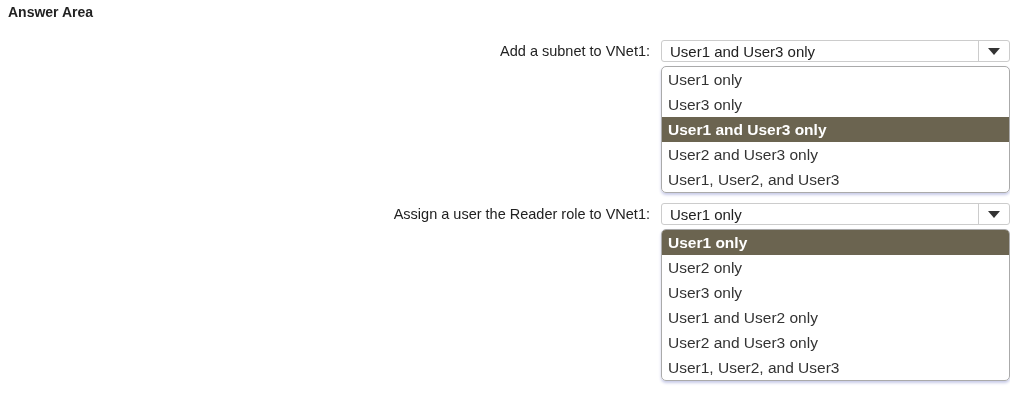 This screenshot has width=1010, height=400. I want to click on dropdown-option: User1 and User3 only, so click(835, 129).